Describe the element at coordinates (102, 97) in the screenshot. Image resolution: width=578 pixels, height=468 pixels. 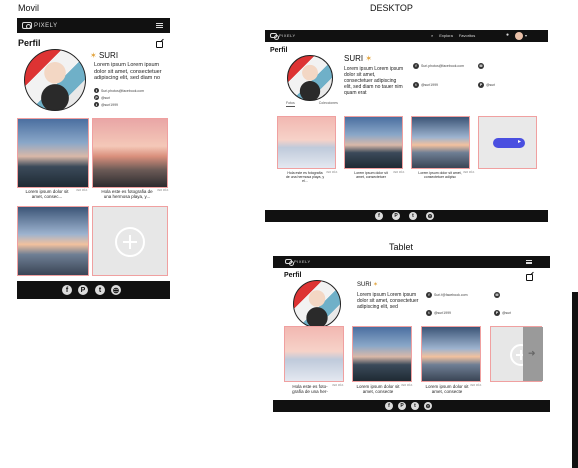
I see `mobile-social-pinterest: P @suri` at that location.